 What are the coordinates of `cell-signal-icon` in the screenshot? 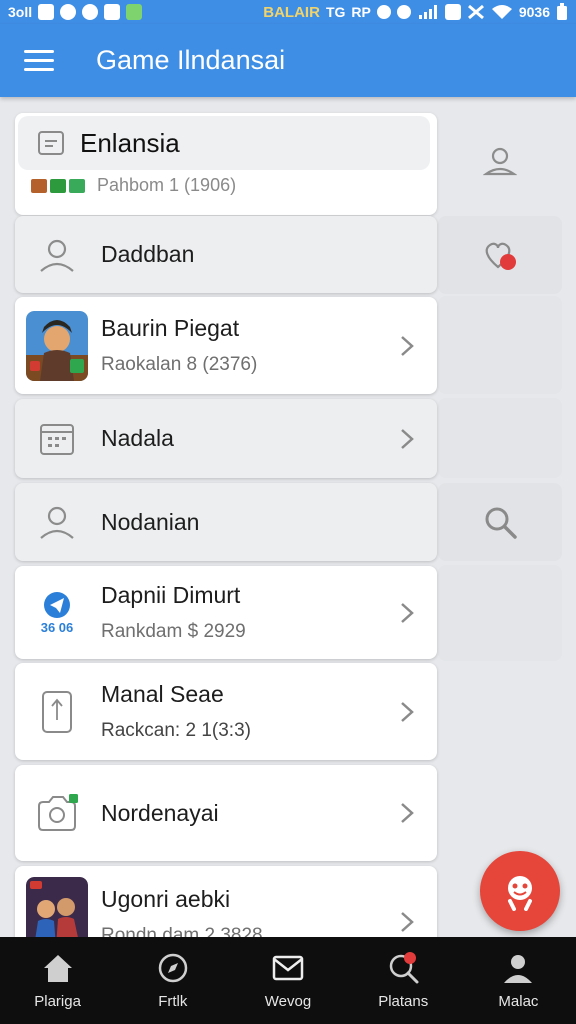 It's located at (427, 12).